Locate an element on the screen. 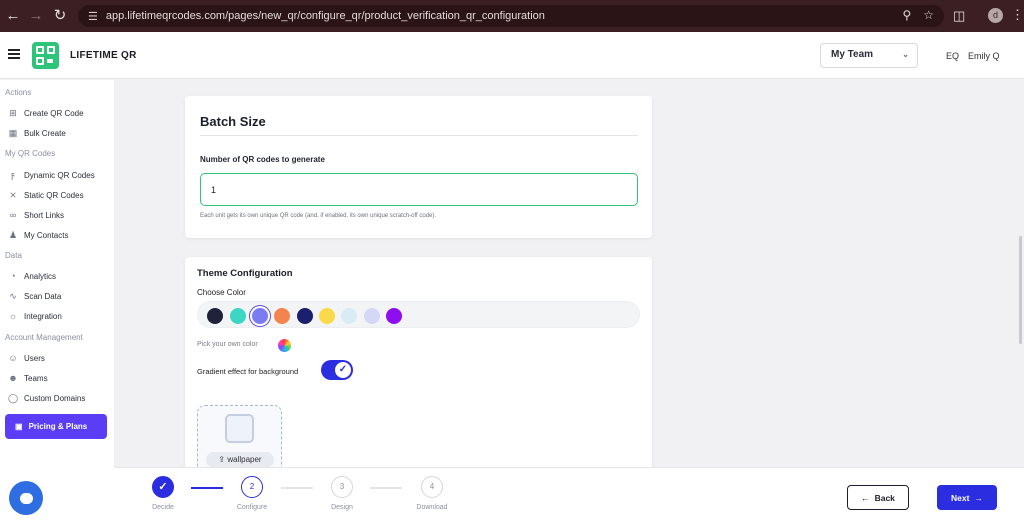  color-palette is located at coordinates (418, 314).